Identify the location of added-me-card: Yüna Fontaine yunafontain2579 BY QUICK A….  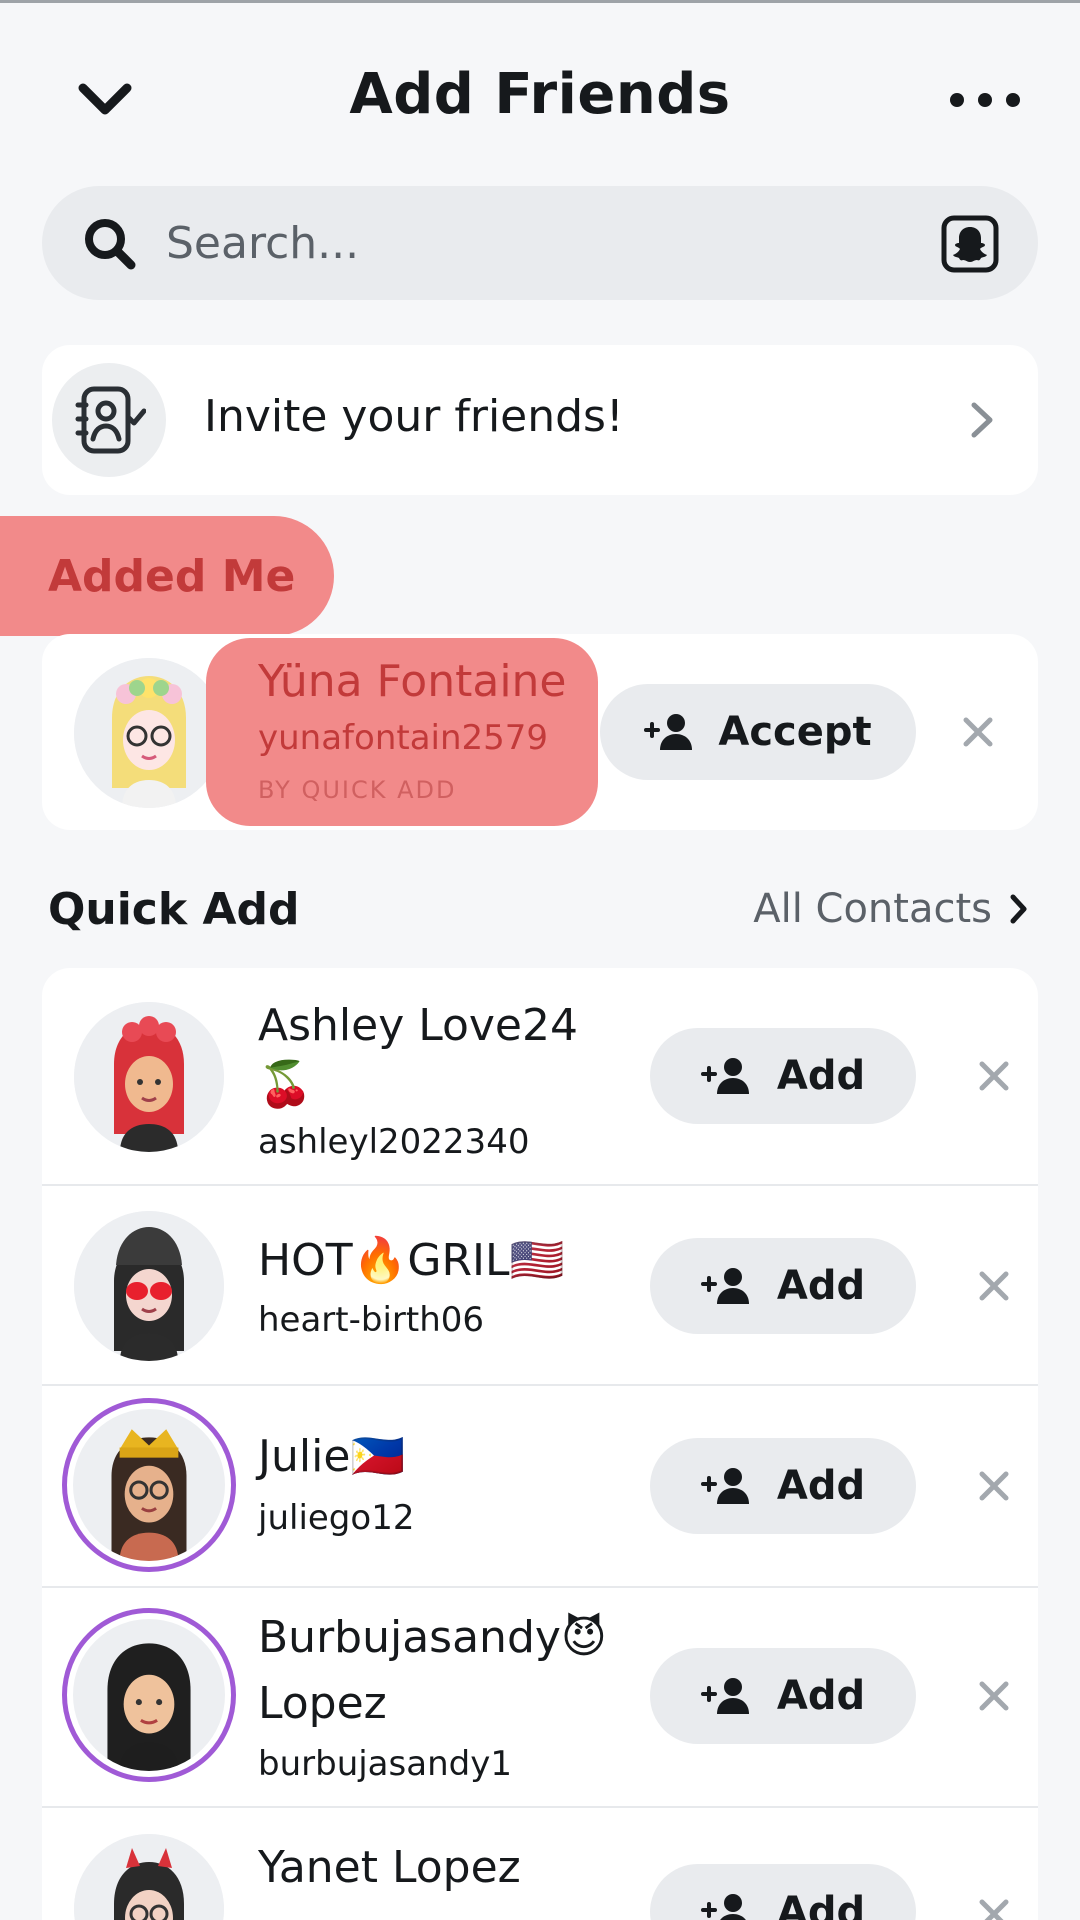
(540, 732).